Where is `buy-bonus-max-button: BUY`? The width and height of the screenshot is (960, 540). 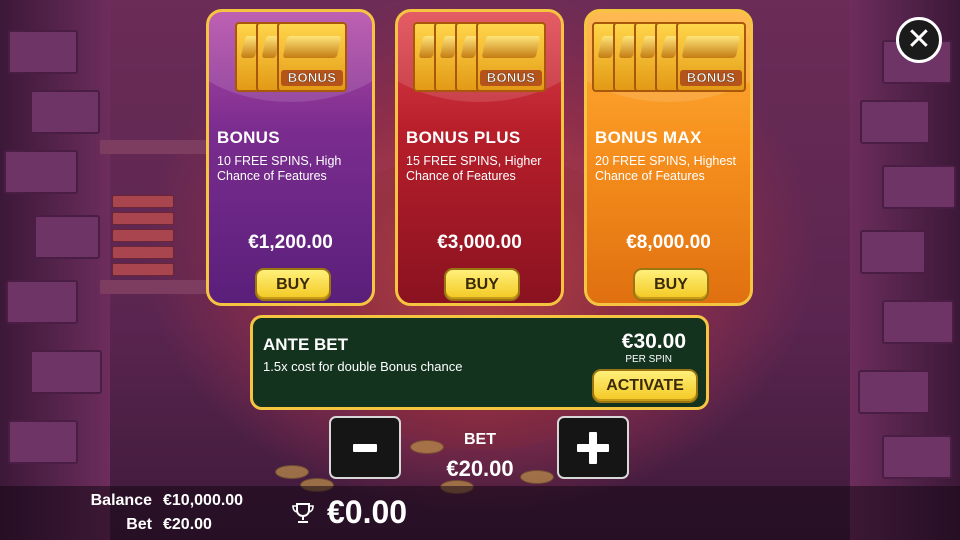
buy-bonus-max-button: BUY is located at coordinates (671, 284).